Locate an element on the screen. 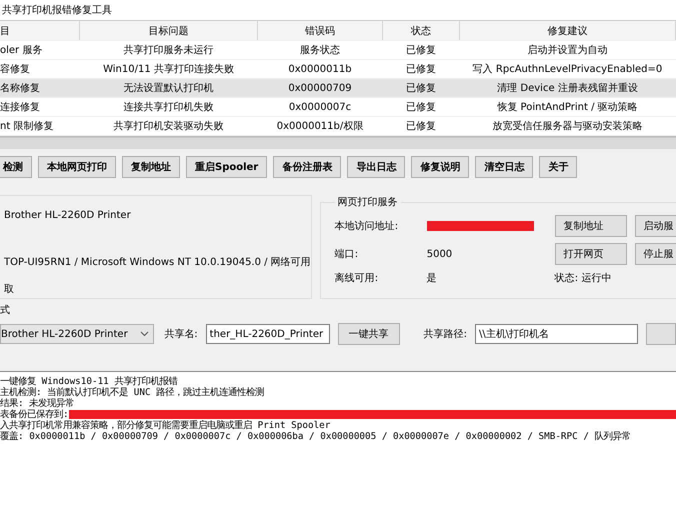 The image size is (676, 508). service-button: 启动服 is located at coordinates (655, 226).